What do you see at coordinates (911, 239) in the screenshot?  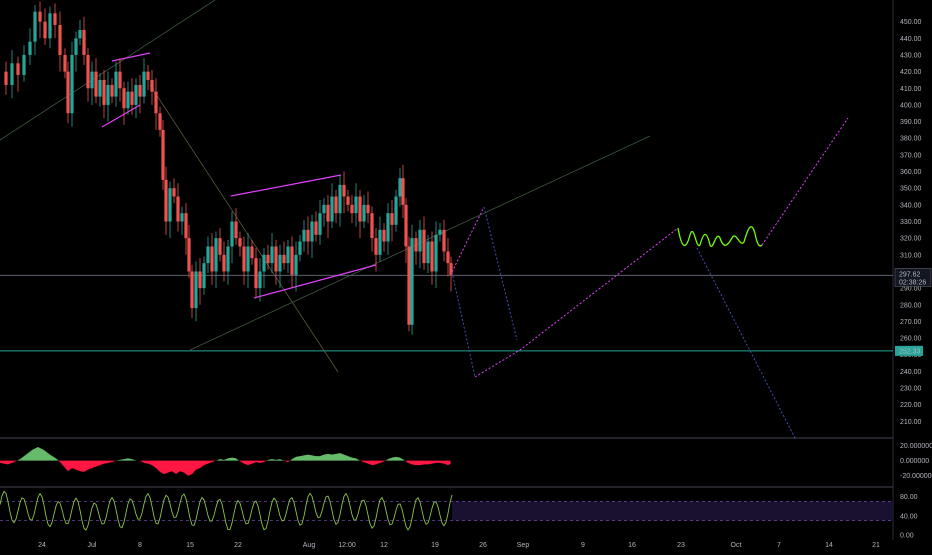 I see `y-tick-label: 320.00` at bounding box center [911, 239].